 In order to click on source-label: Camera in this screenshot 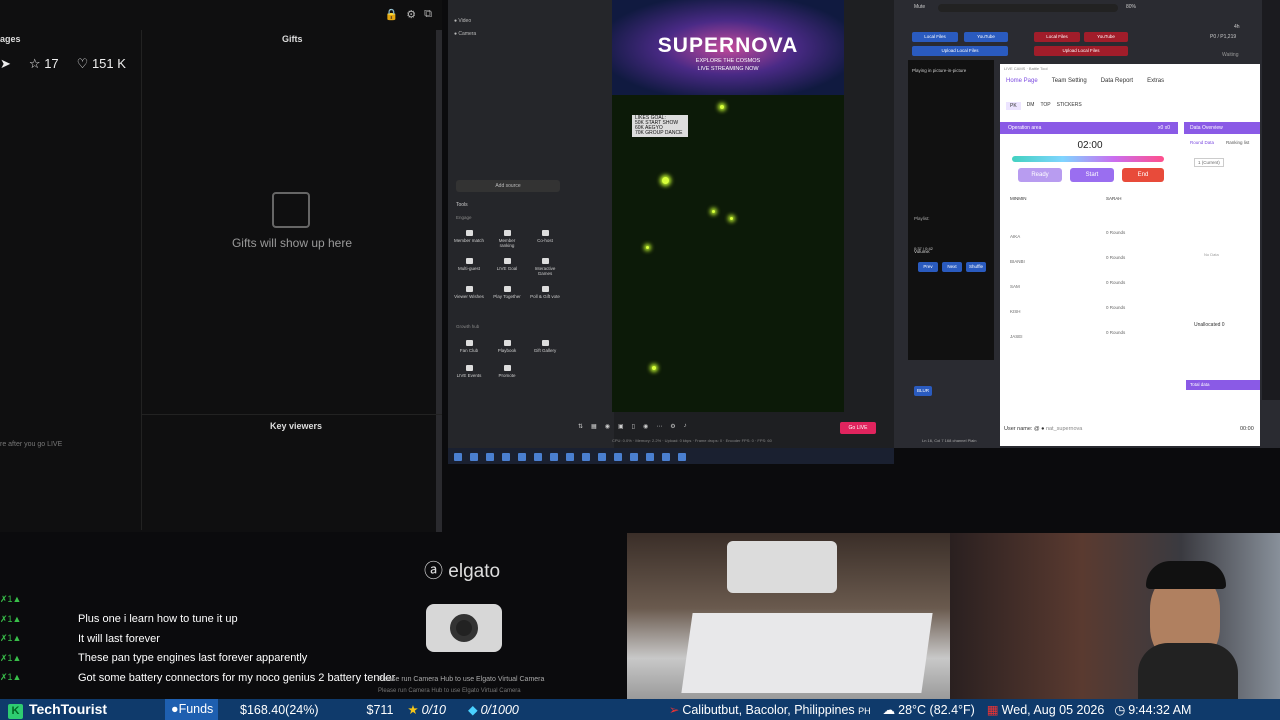, I will do `click(467, 34)`.